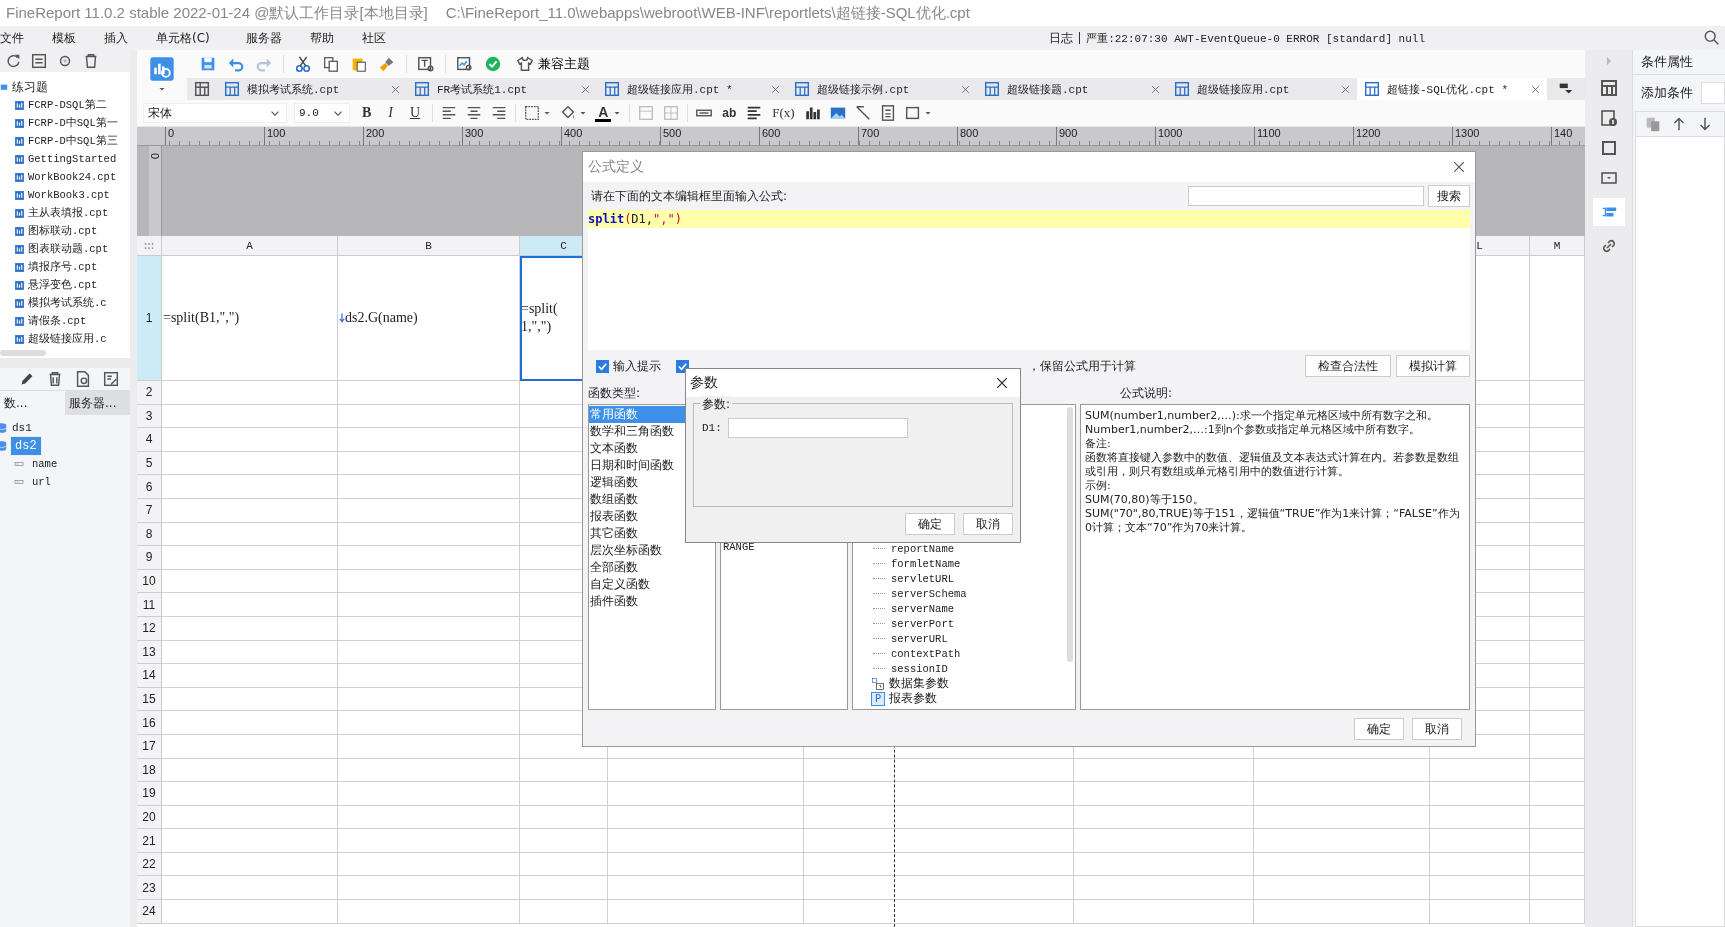  Describe the element at coordinates (882, 89) in the screenshot. I see `file-tab: 超级链接示例.cpt` at that location.